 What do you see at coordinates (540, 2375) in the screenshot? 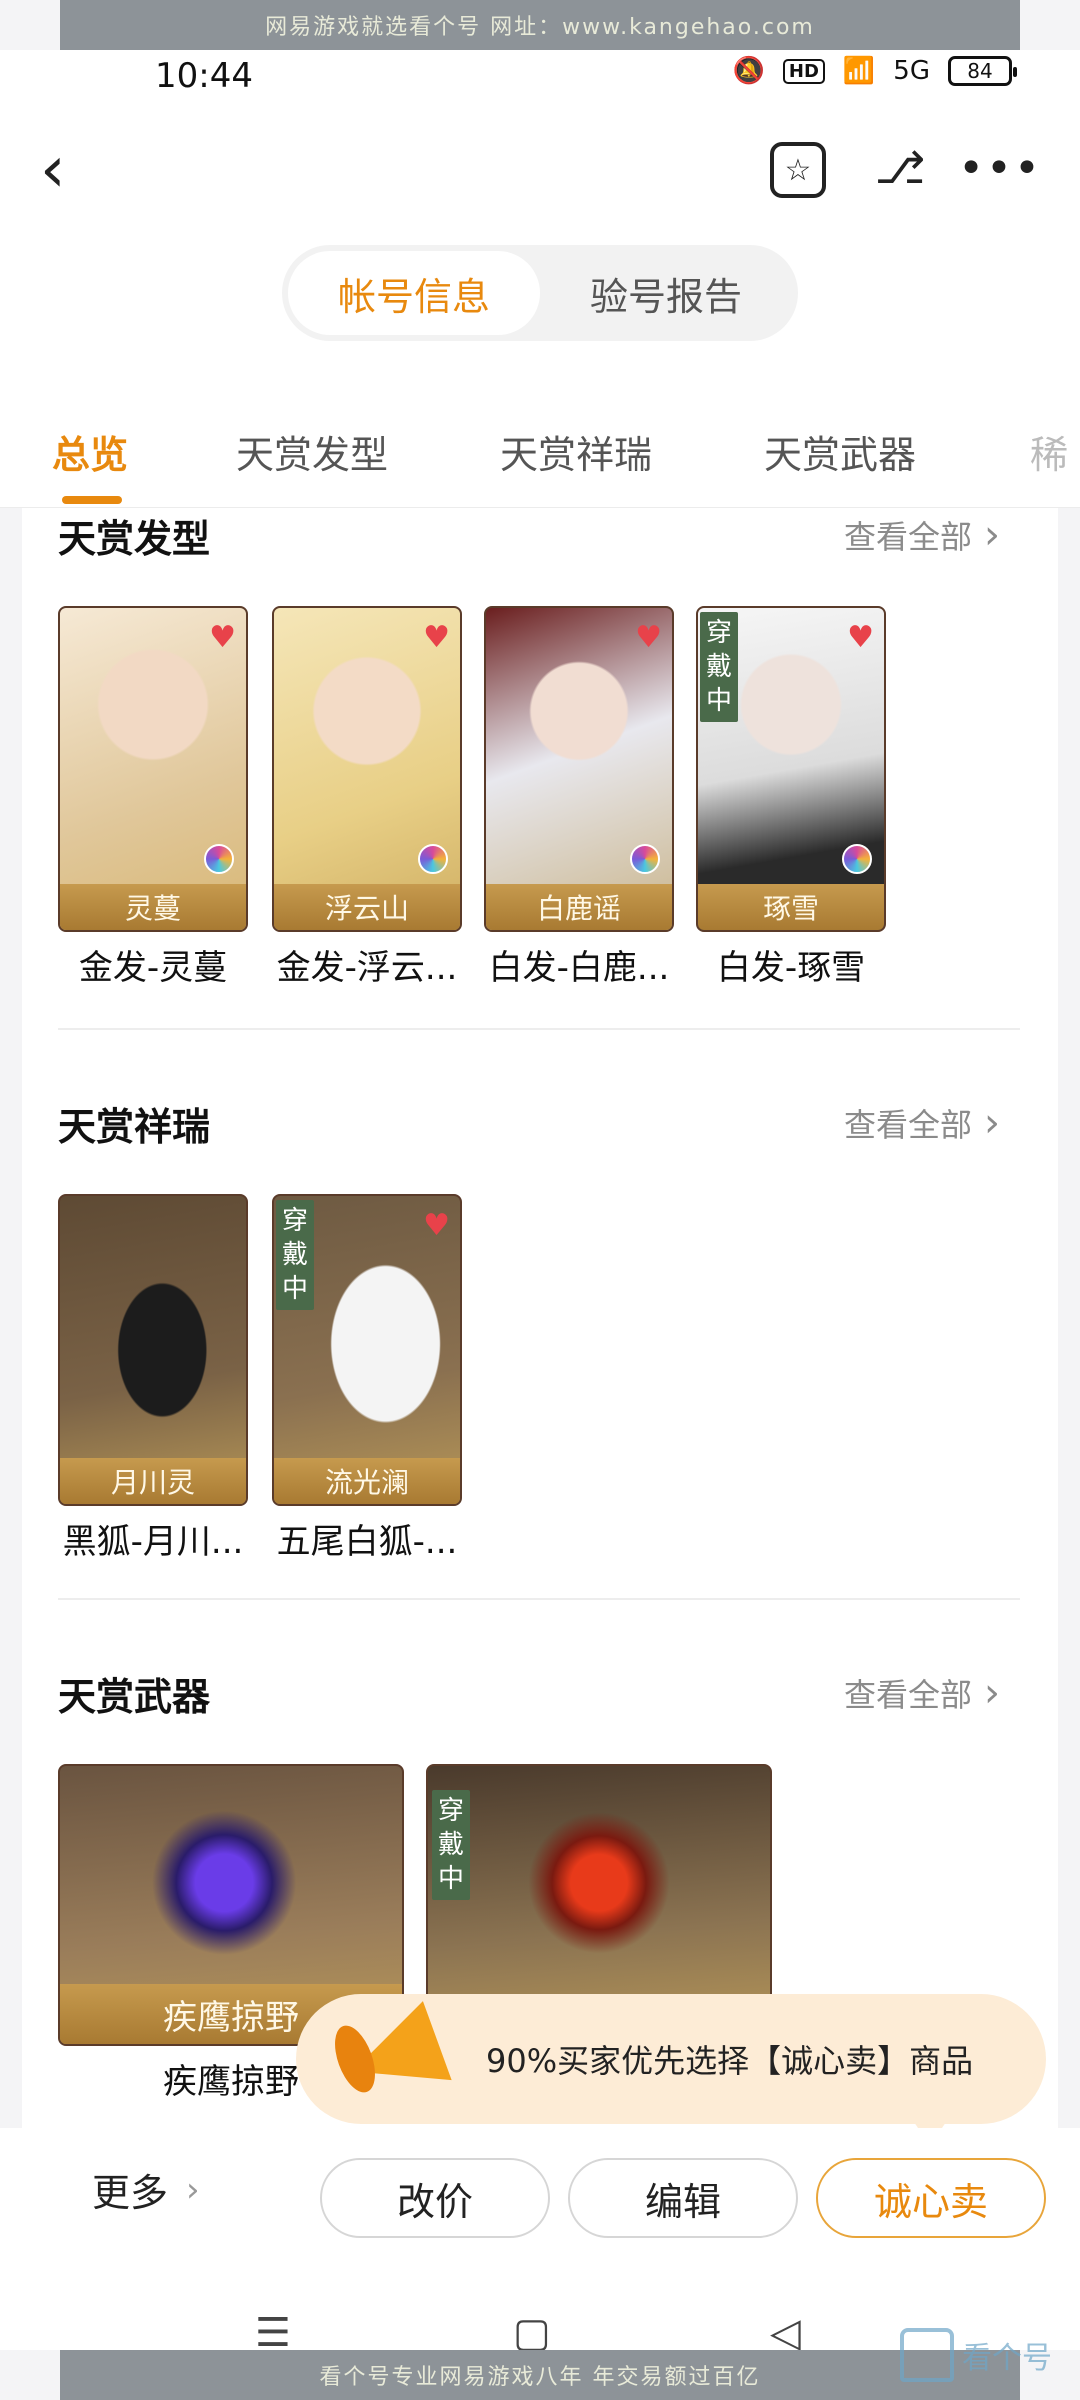
I see `bottom-watermark: 看个号专业网易游戏八年 年交易额过百亿` at bounding box center [540, 2375].